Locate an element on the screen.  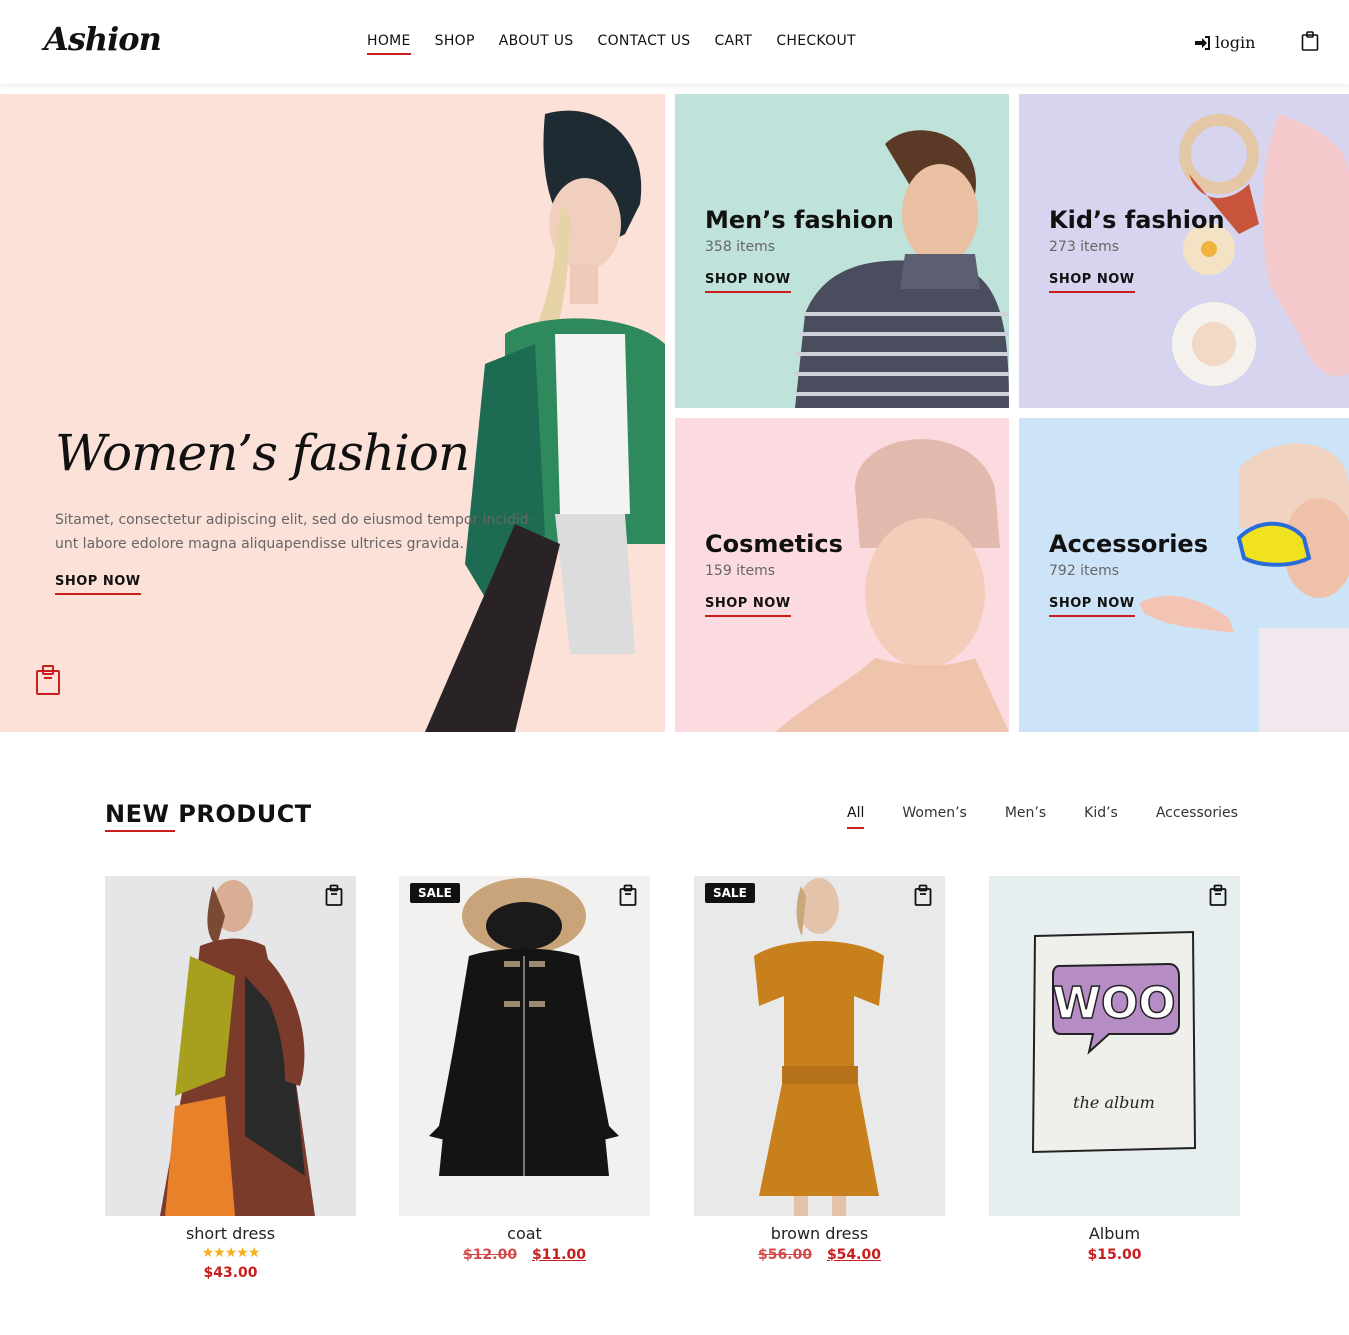
brown-dress-image is located at coordinates (819, 1047).